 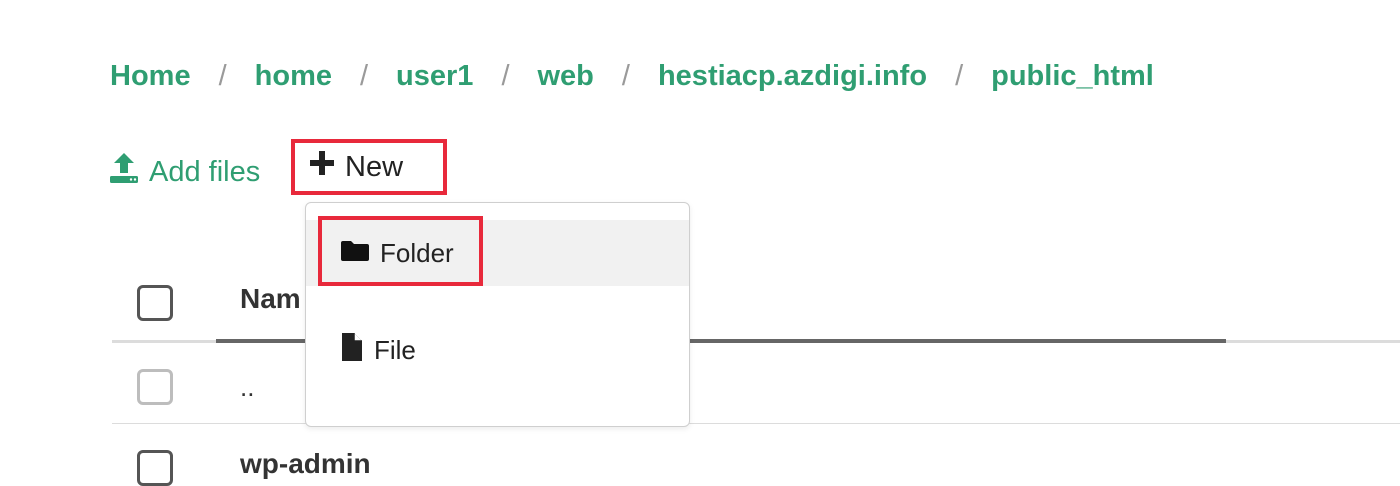 I want to click on menu-item-file-label: File, so click(x=395, y=349).